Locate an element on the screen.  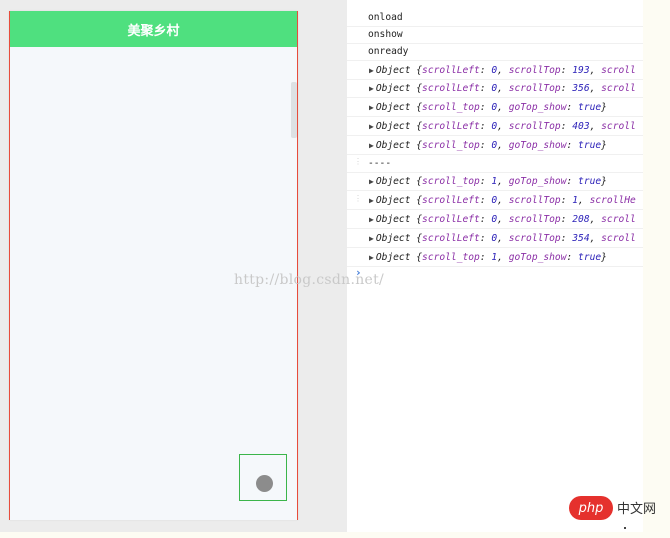
console-log-line: ---- is located at coordinates (495, 163).